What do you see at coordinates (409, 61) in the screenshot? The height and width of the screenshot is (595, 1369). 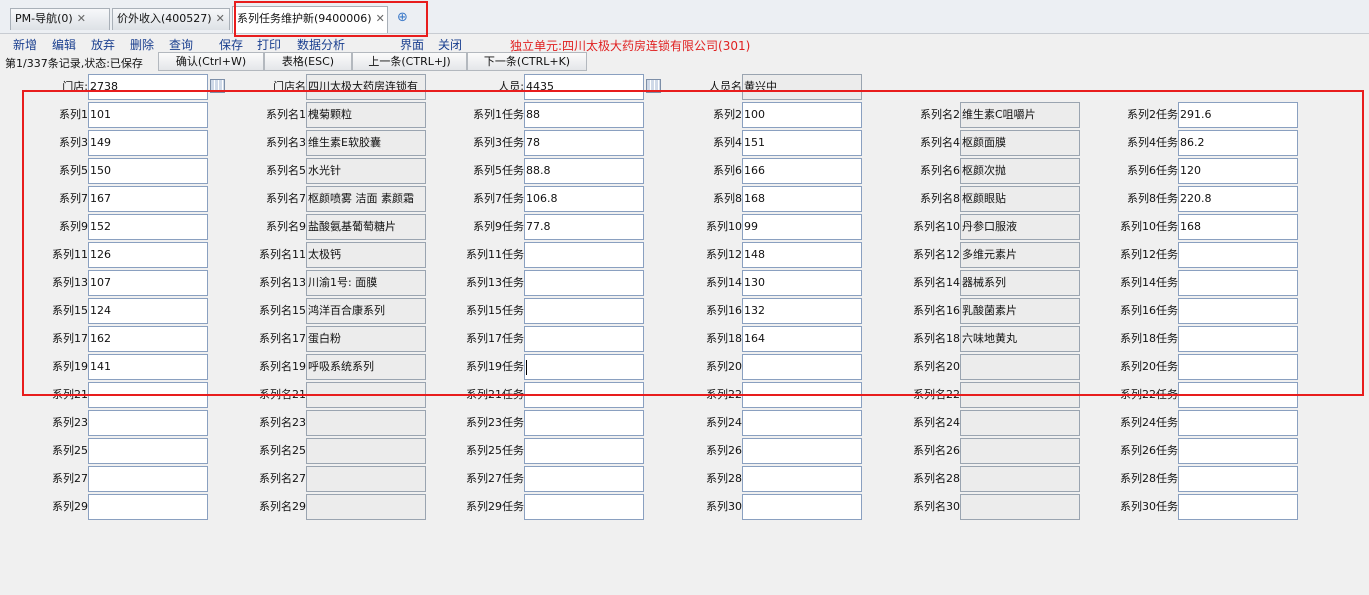 I see `prev-record-button: 上一条(CTRL+J)` at bounding box center [409, 61].